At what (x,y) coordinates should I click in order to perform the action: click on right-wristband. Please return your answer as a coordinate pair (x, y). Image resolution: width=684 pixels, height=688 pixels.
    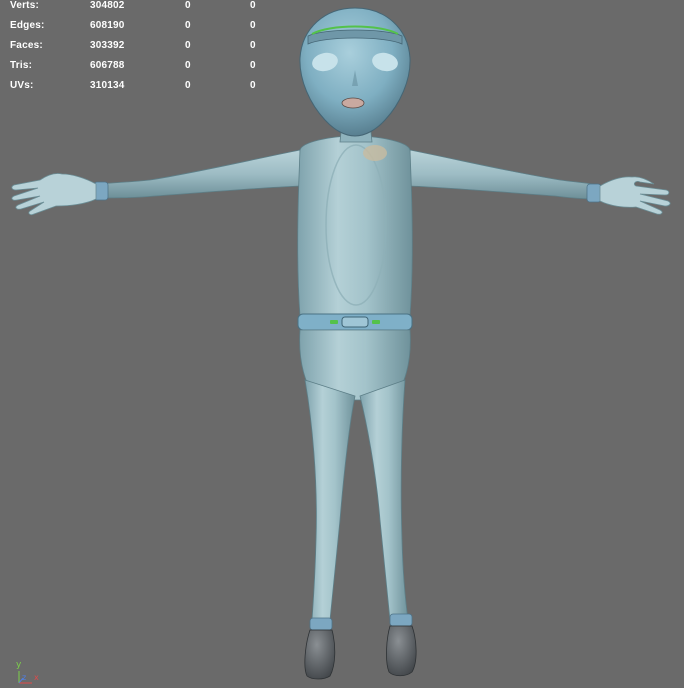
    Looking at the image, I should click on (594, 193).